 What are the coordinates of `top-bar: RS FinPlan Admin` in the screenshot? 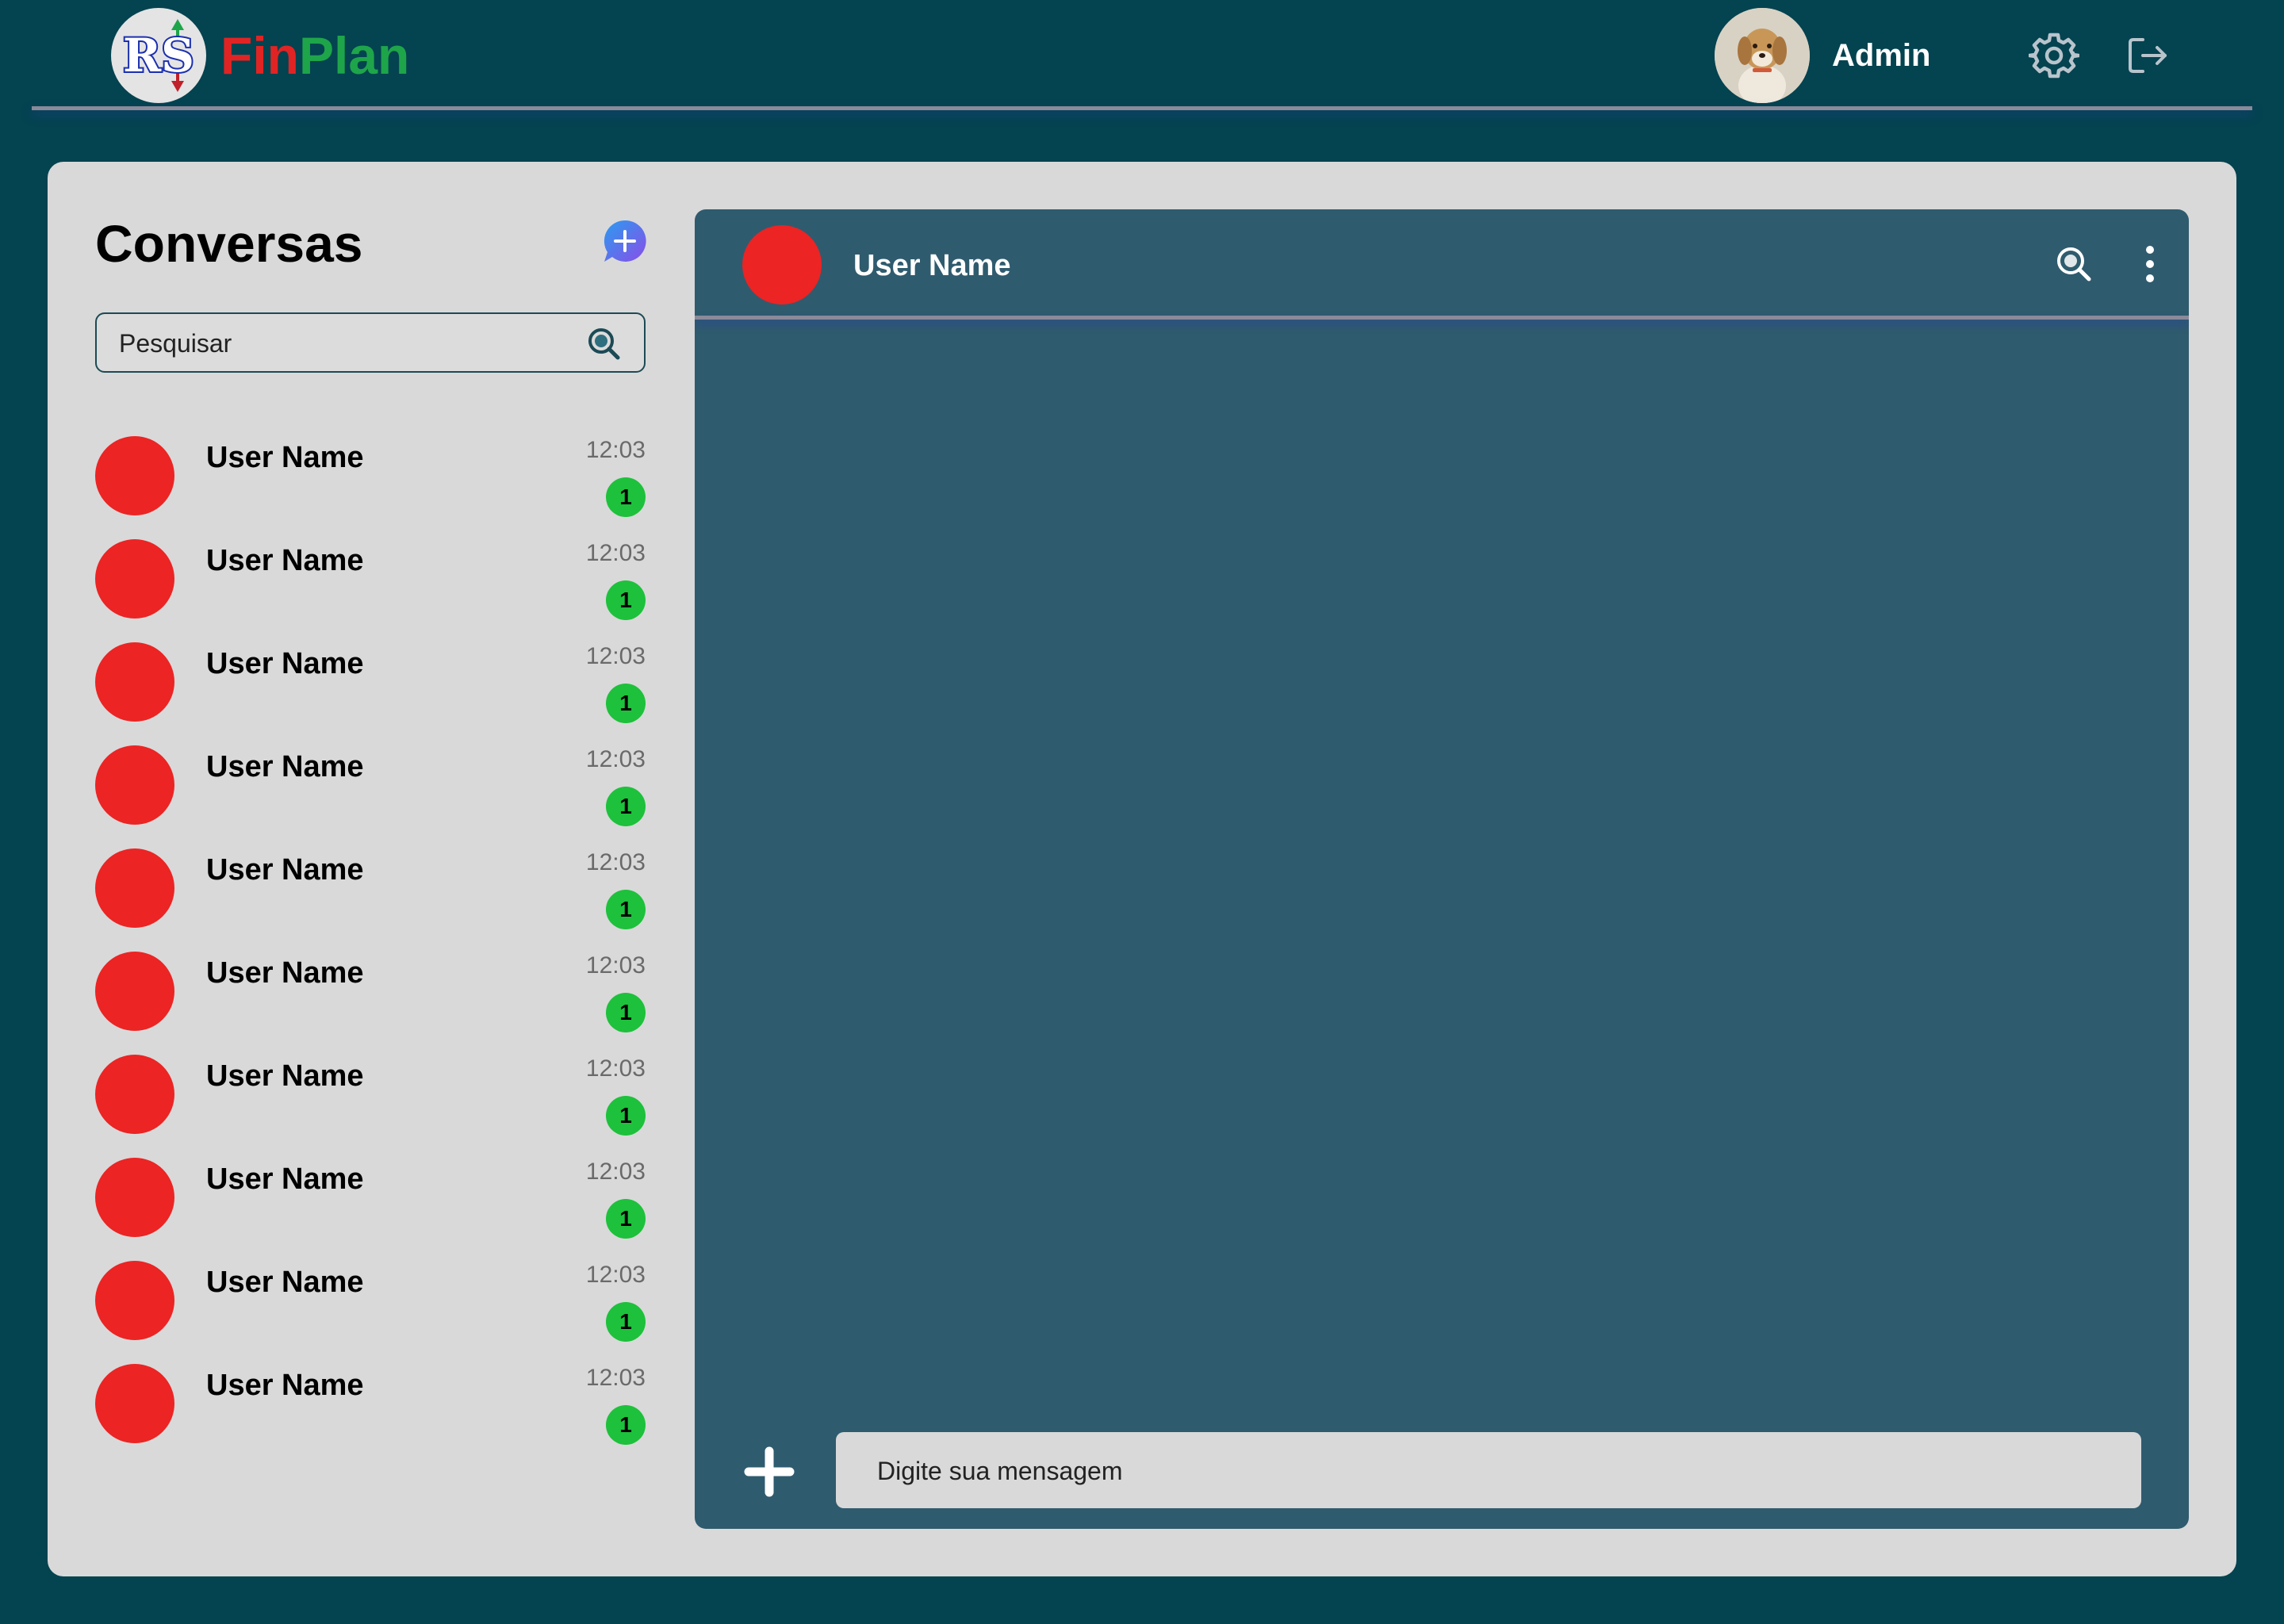 It's located at (1142, 60).